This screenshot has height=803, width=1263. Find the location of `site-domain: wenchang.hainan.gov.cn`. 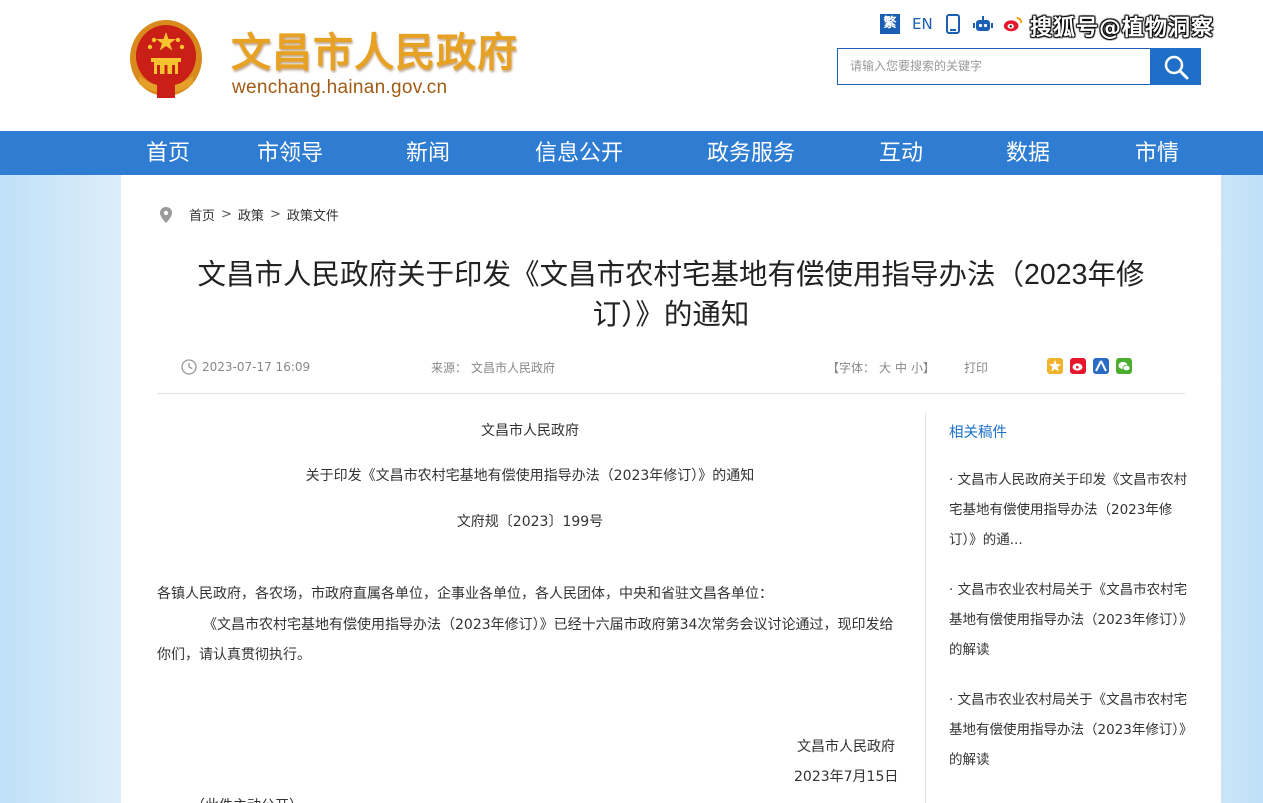

site-domain: wenchang.hainan.gov.cn is located at coordinates (340, 87).